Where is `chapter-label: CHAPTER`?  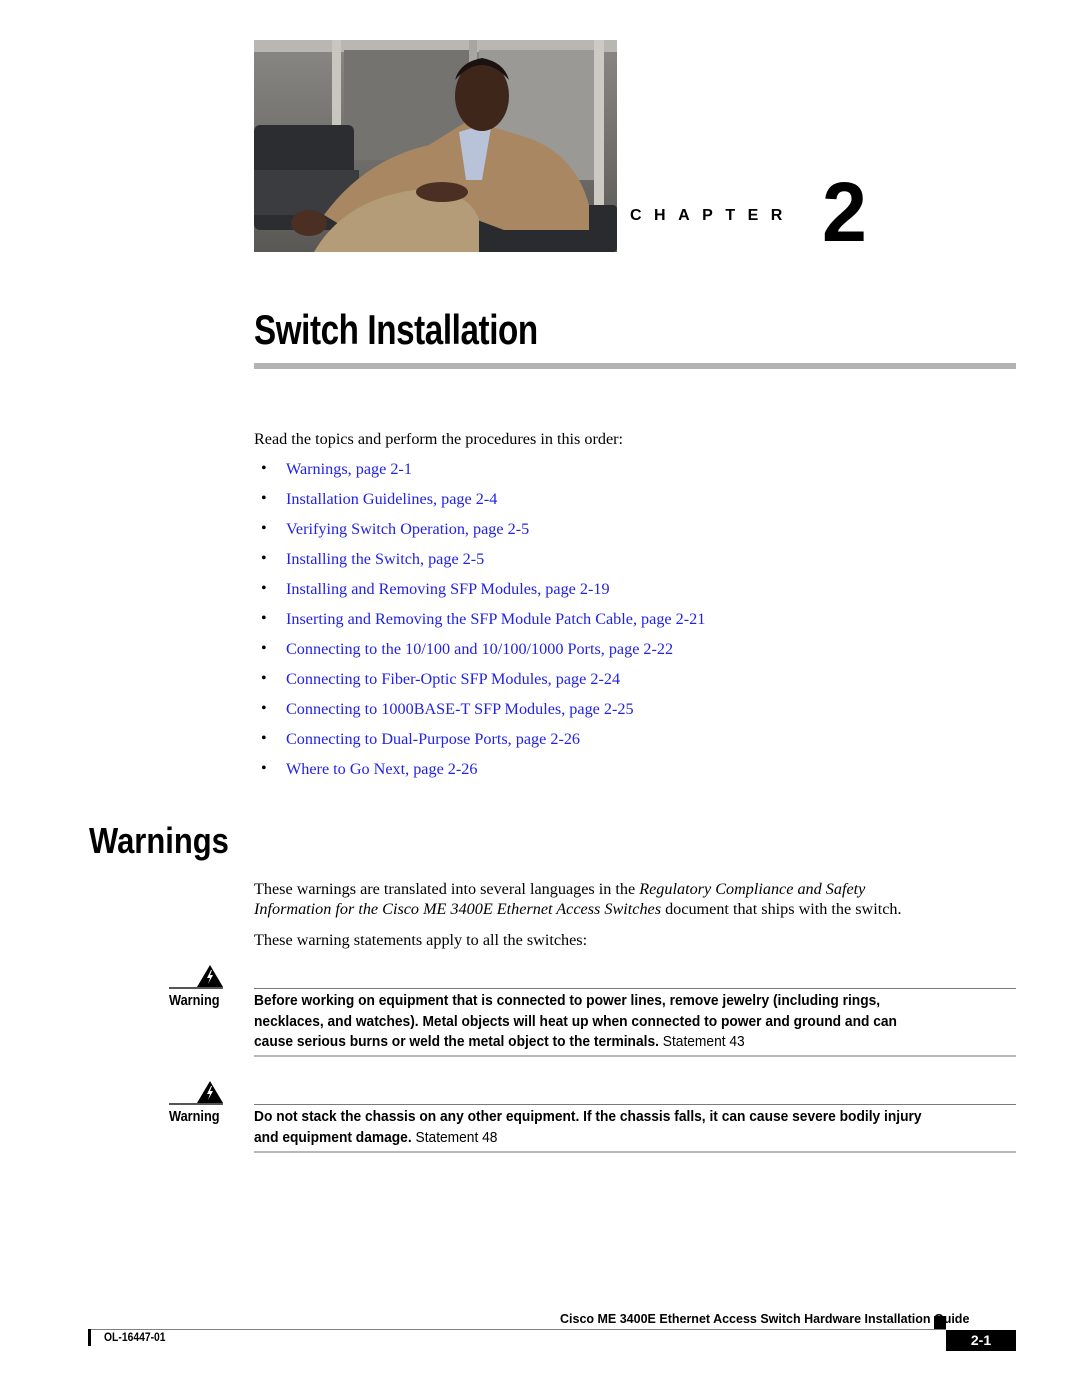
chapter-label: CHAPTER is located at coordinates (712, 215).